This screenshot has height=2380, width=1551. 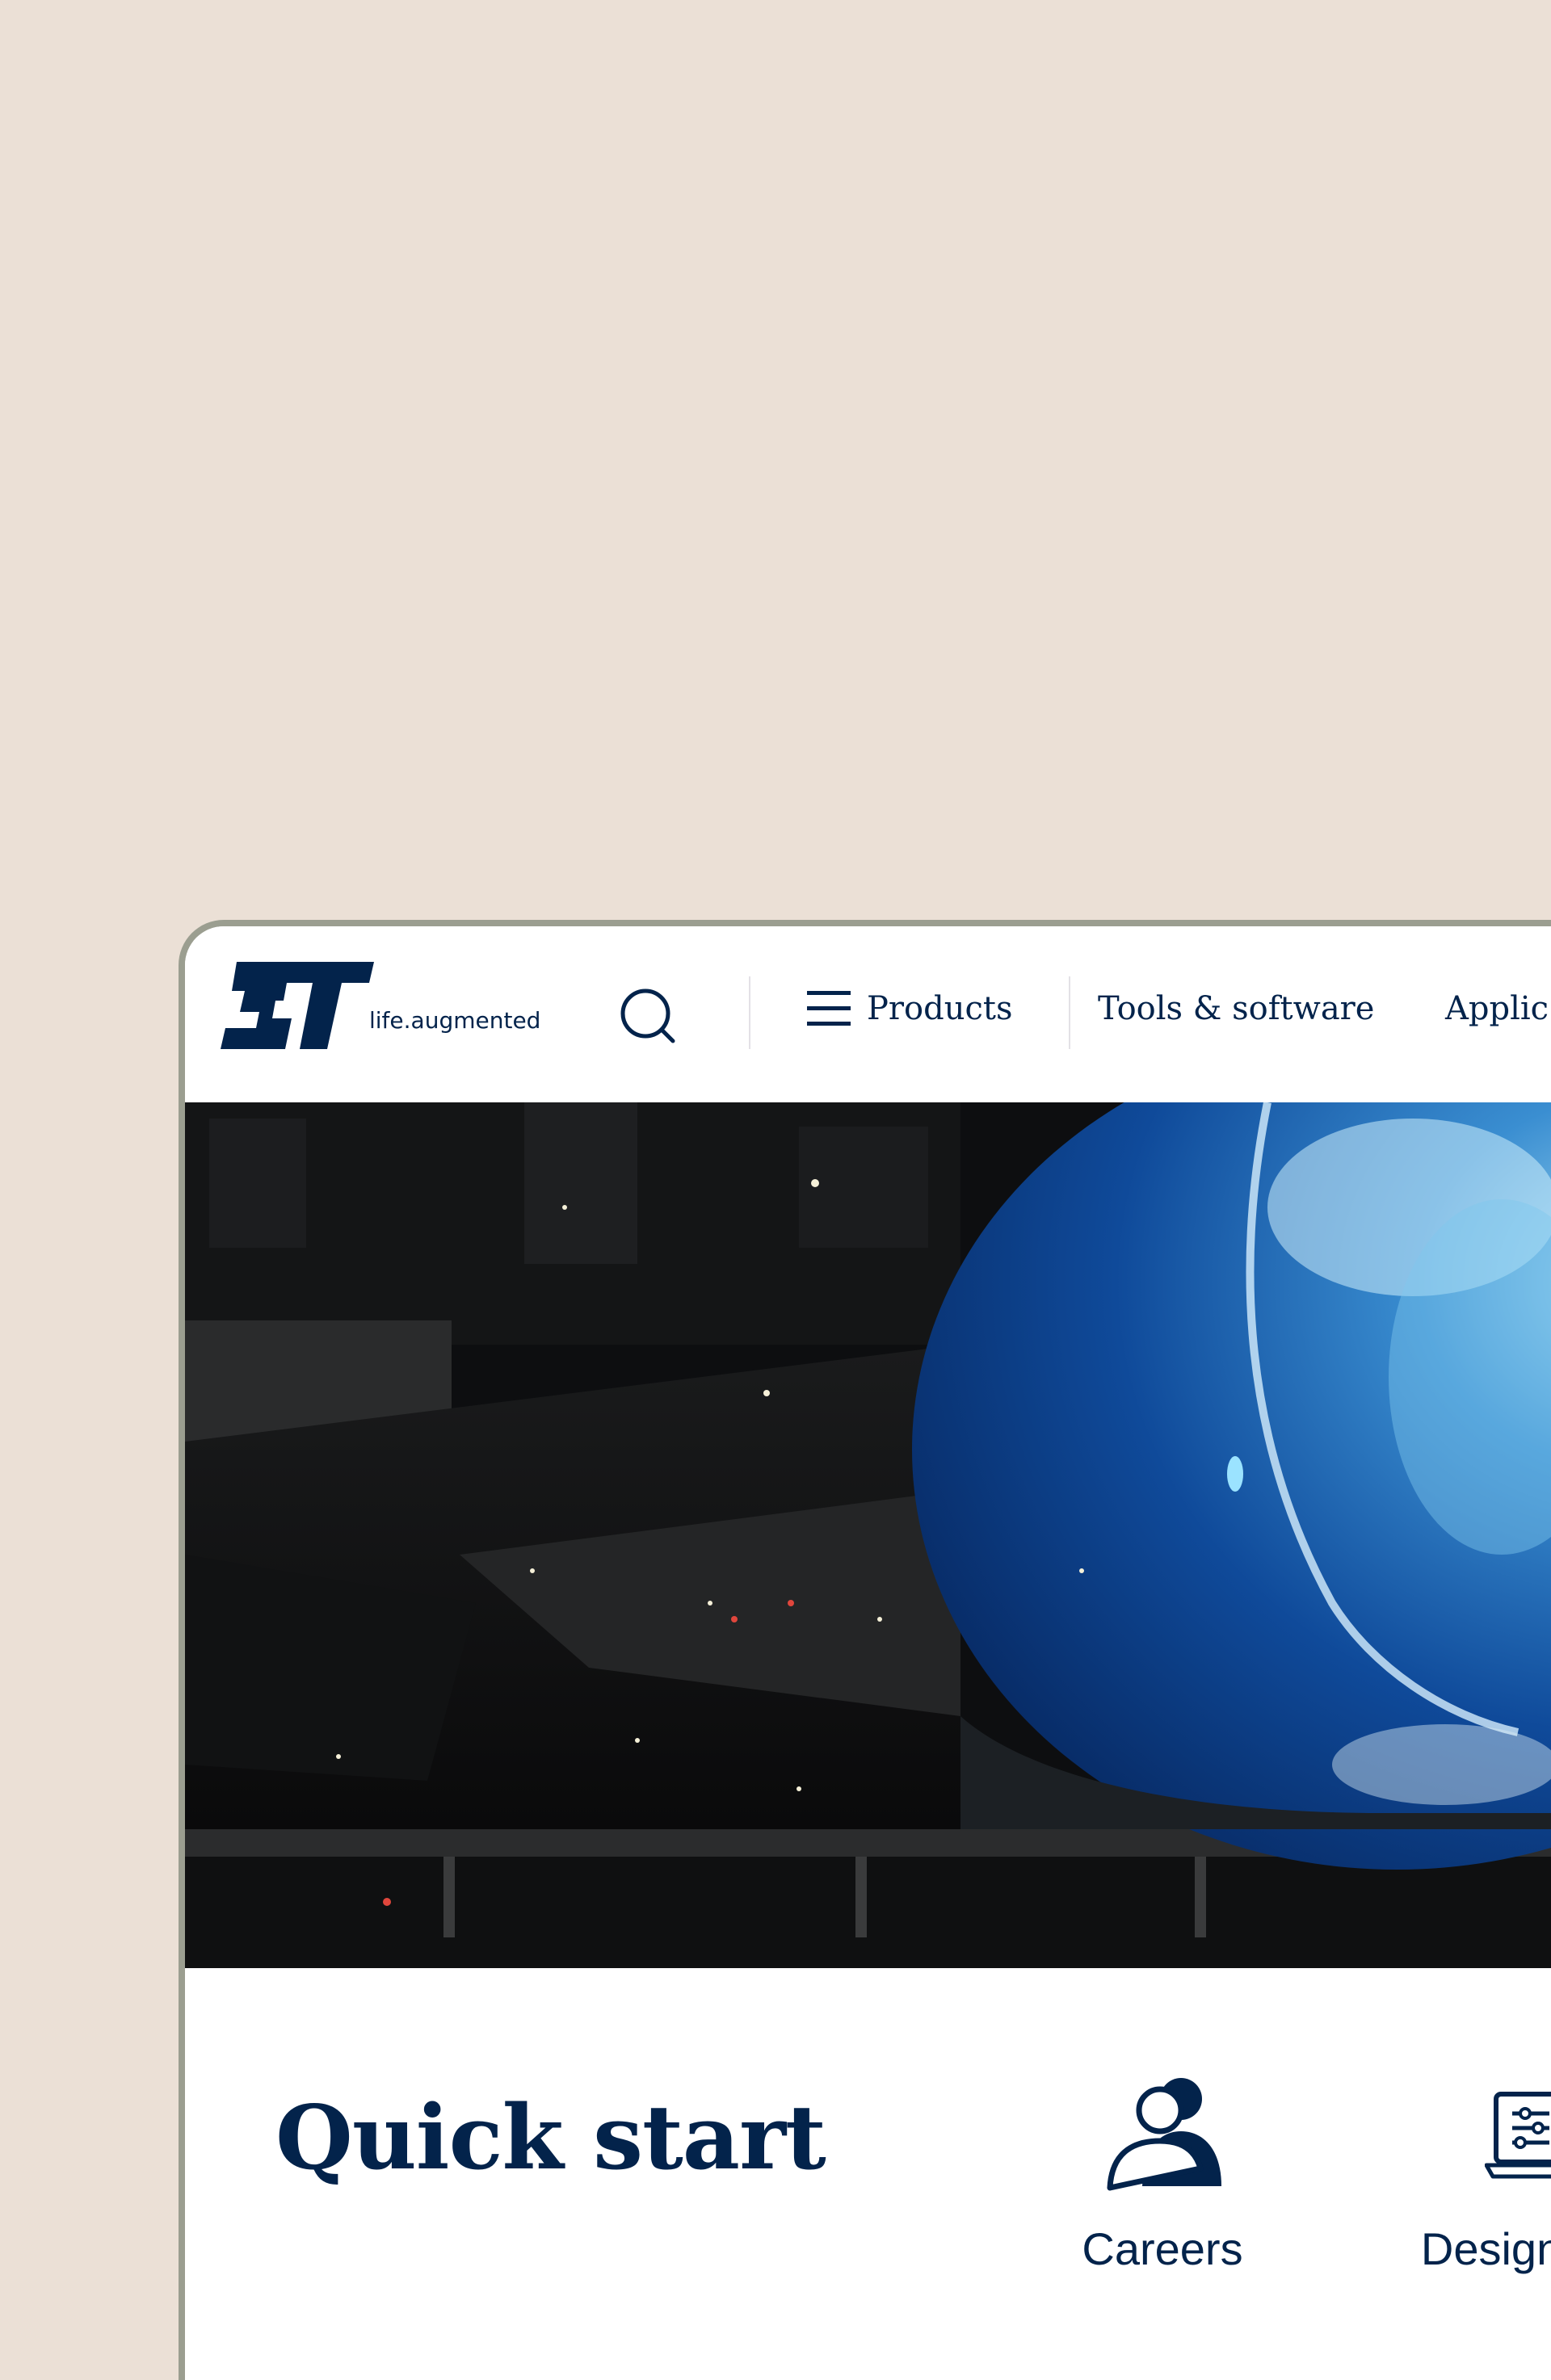 I want to click on nav-item-label: Applic, so click(x=1497, y=1009).